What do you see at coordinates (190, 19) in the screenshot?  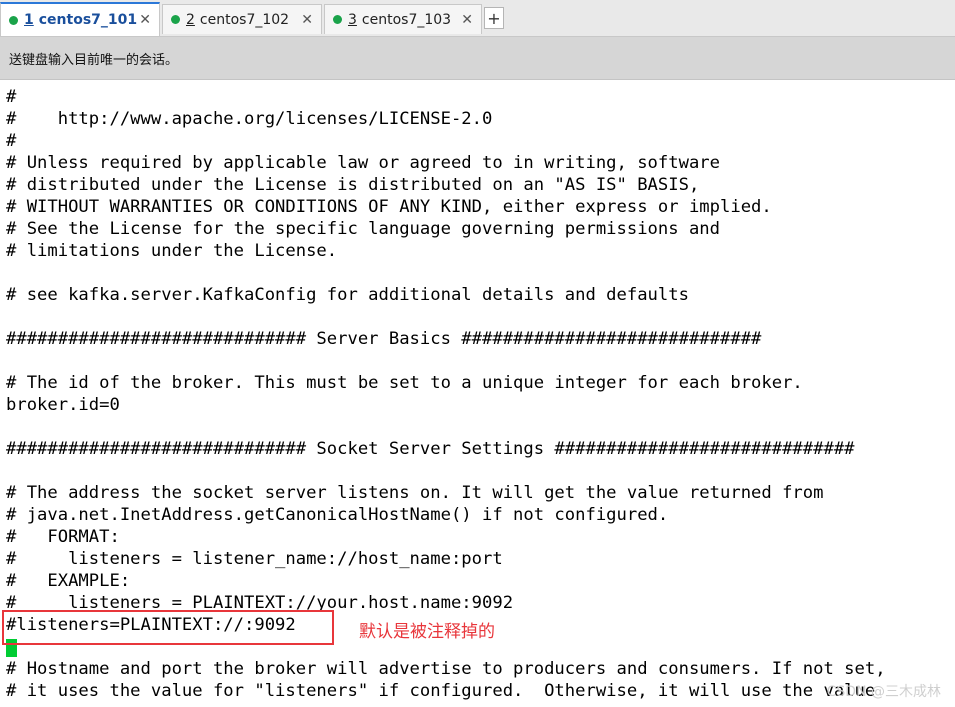 I see `tab-number: 2` at bounding box center [190, 19].